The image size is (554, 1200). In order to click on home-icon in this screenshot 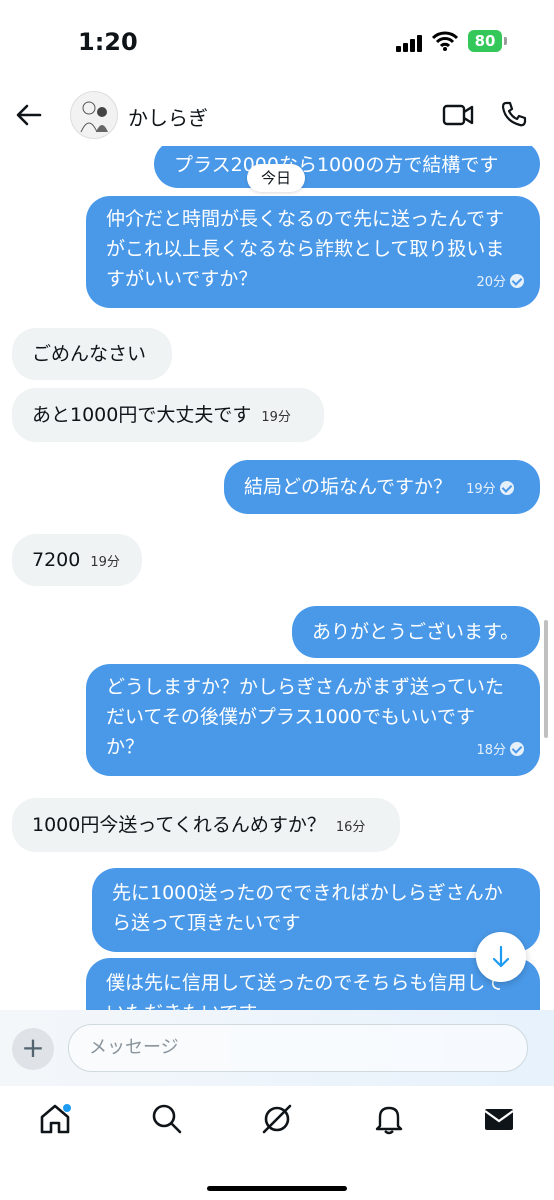, I will do `click(55, 1119)`.